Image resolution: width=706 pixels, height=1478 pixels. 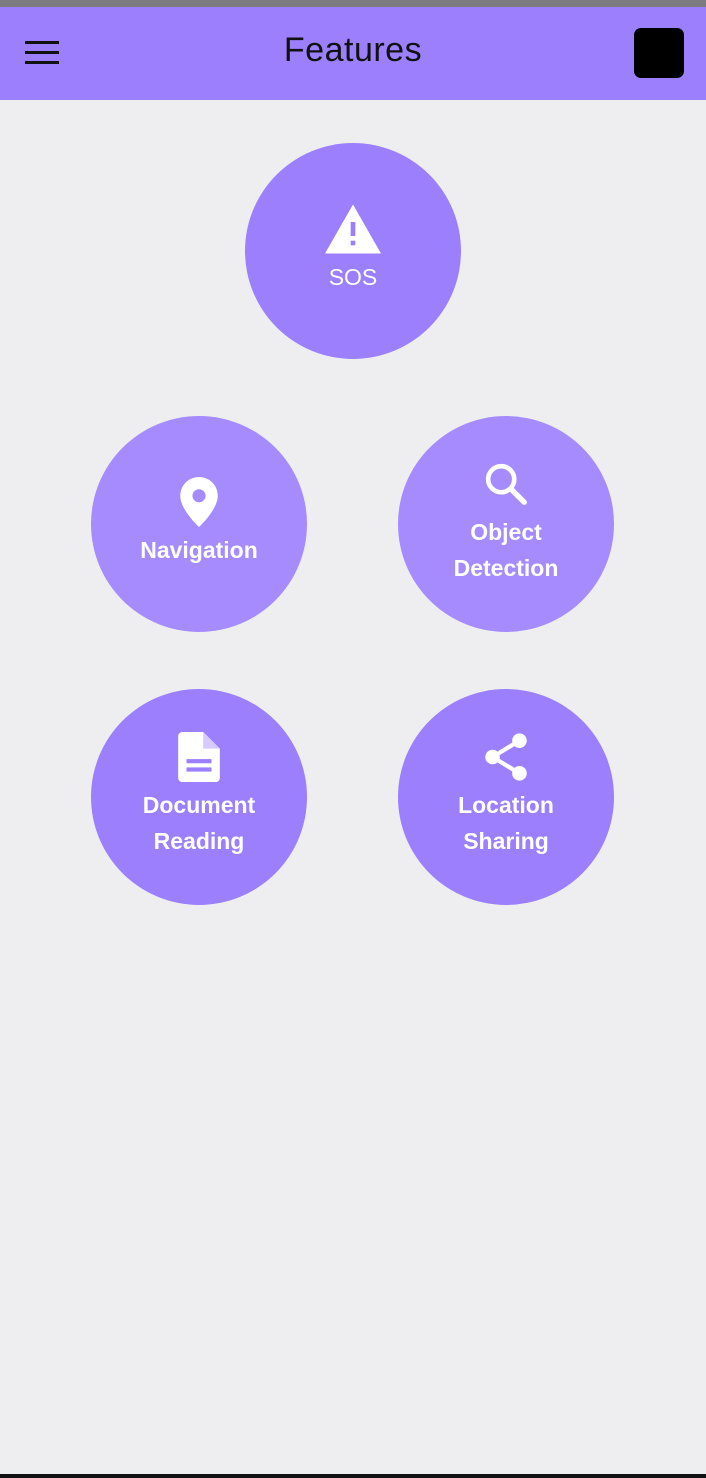 I want to click on warning-icon, so click(x=353, y=229).